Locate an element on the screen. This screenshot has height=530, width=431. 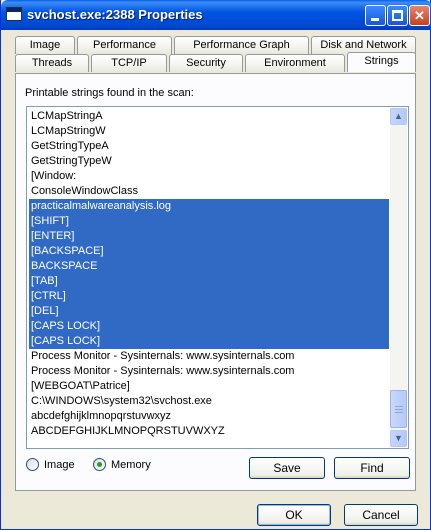
tab-image: Image is located at coordinates (45, 45).